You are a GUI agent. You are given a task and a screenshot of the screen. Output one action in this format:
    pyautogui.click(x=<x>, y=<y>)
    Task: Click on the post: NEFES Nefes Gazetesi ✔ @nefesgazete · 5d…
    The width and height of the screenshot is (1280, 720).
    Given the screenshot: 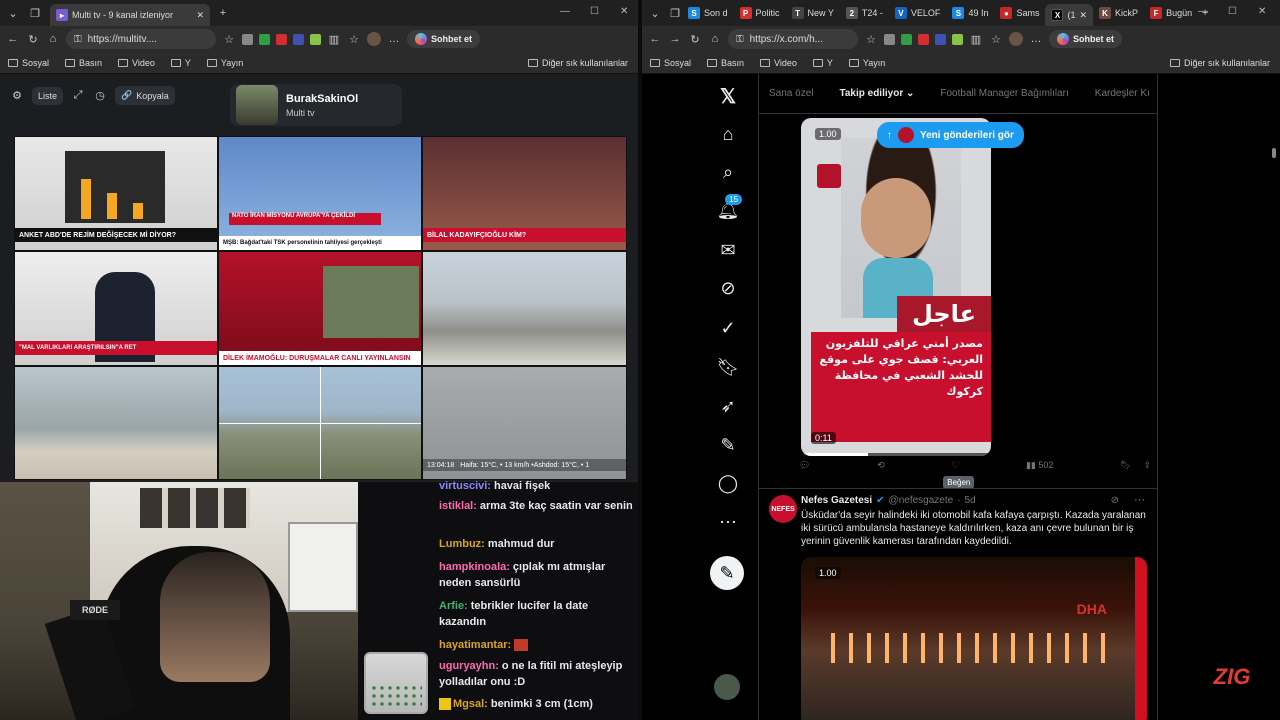 What is the action you would take?
    pyautogui.click(x=959, y=604)
    